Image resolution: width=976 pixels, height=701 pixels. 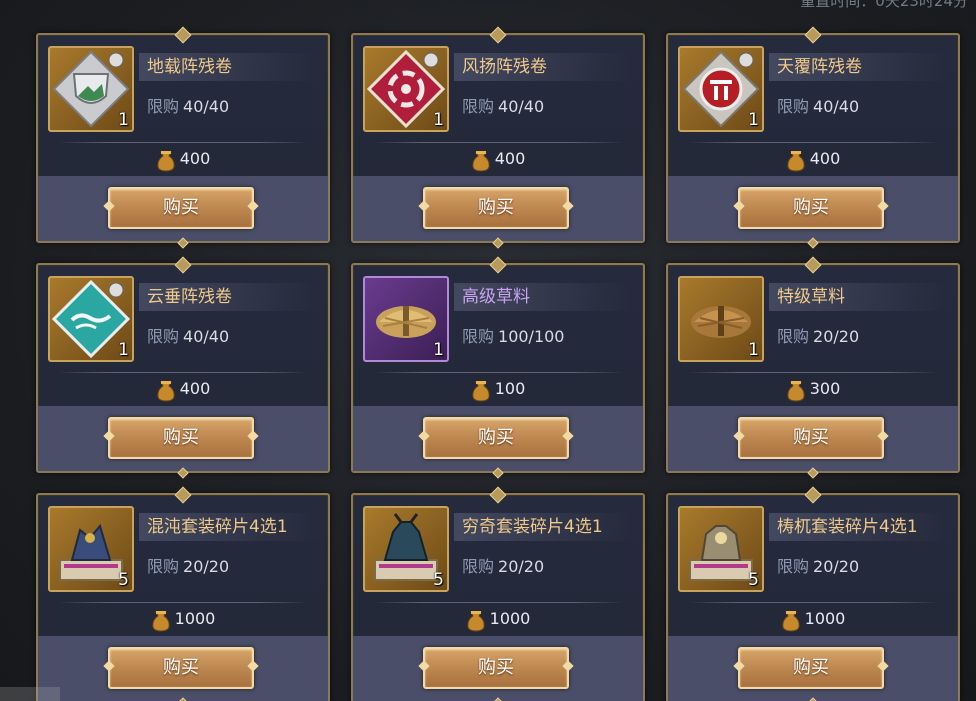 What do you see at coordinates (498, 138) in the screenshot?
I see `shop-item-card: 1 风扬阵残卷 限购 40/40 400 购买` at bounding box center [498, 138].